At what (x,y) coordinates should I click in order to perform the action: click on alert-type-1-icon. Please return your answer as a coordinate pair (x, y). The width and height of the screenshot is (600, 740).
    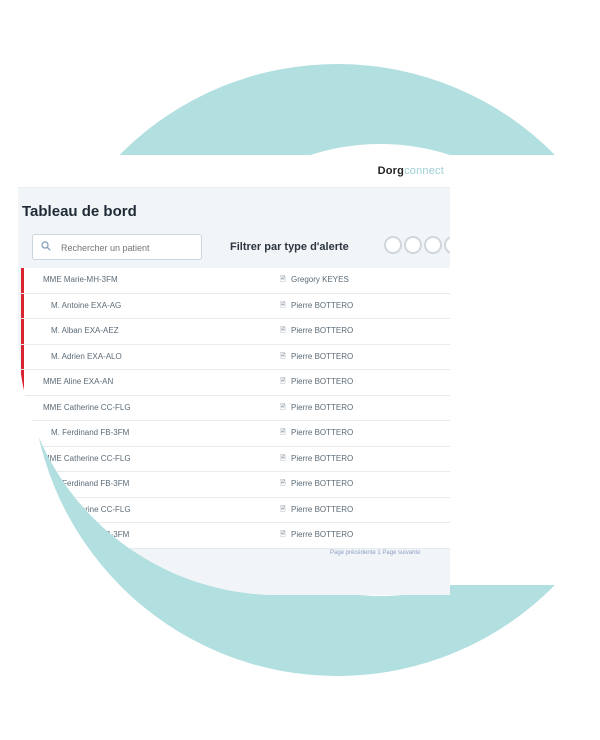
    Looking at the image, I should click on (393, 245).